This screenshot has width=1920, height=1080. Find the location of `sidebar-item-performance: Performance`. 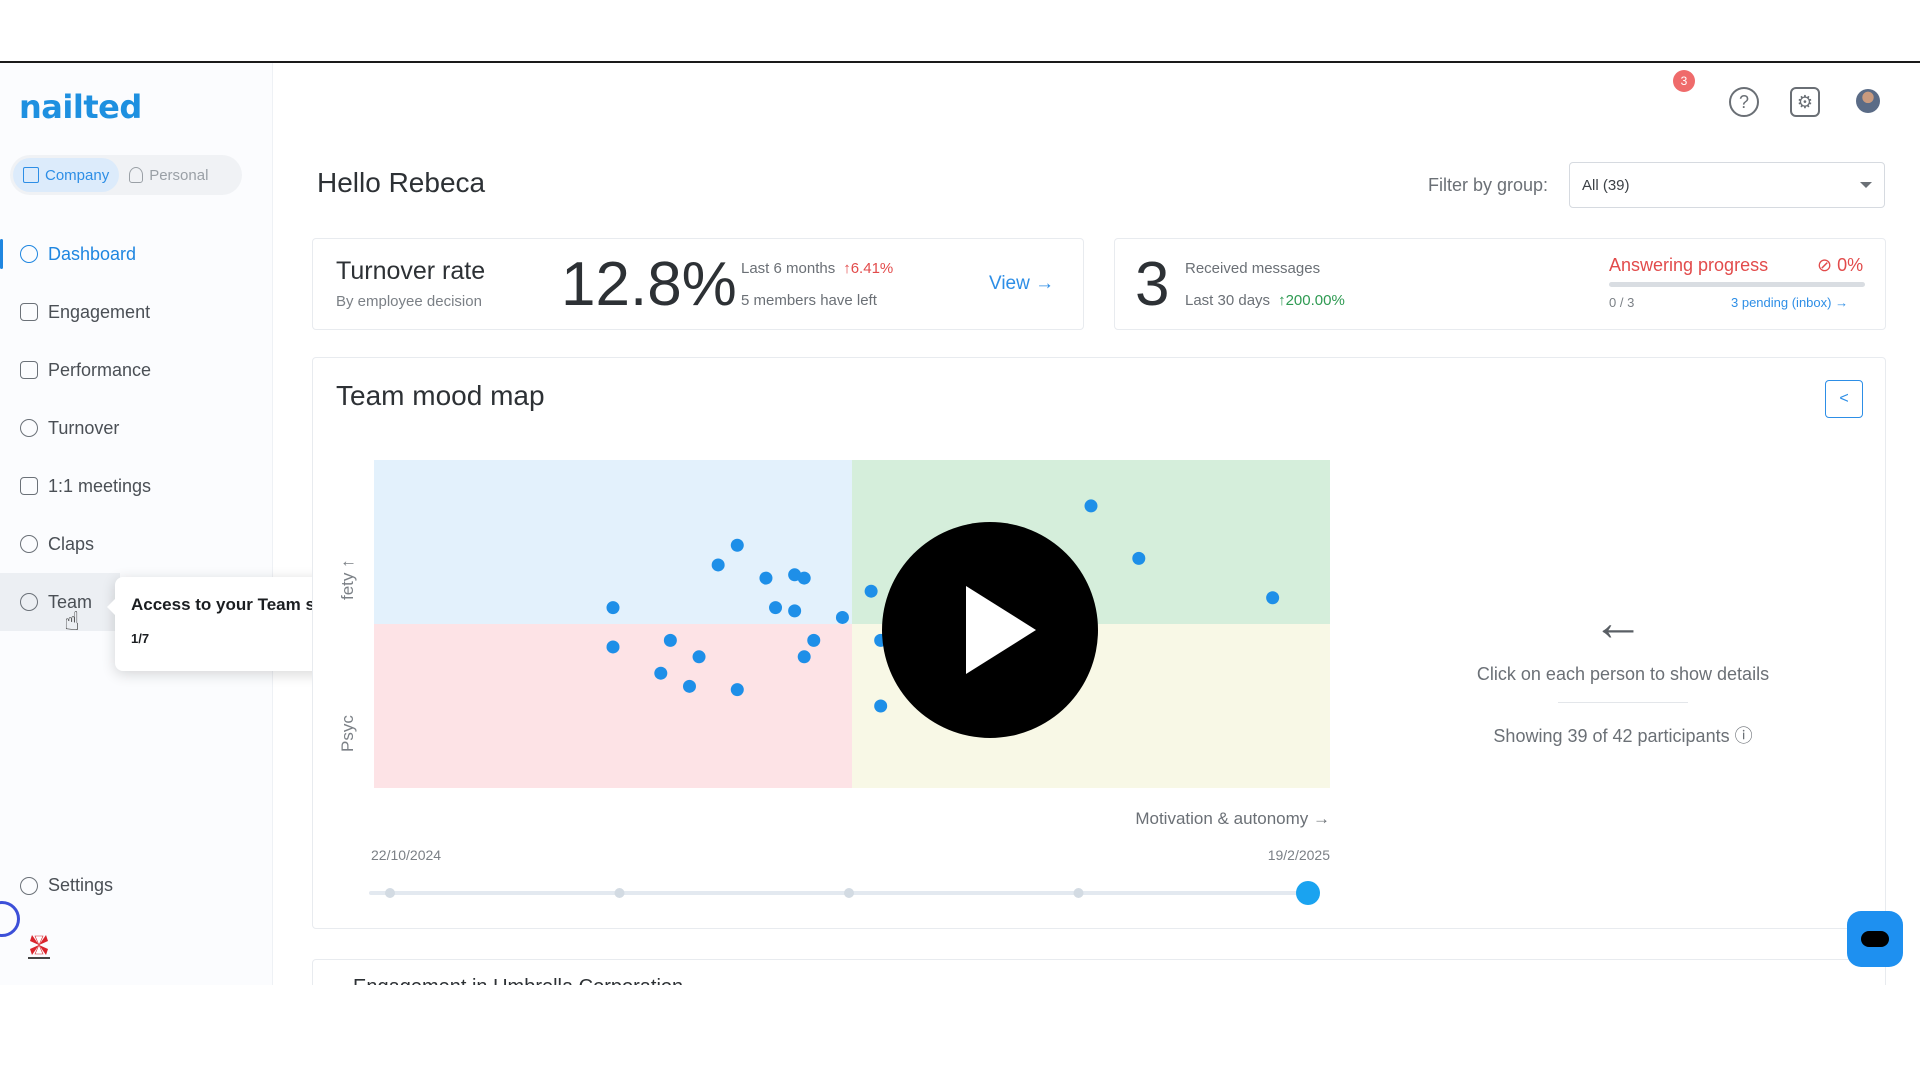

sidebar-item-performance: Performance is located at coordinates (136, 370).